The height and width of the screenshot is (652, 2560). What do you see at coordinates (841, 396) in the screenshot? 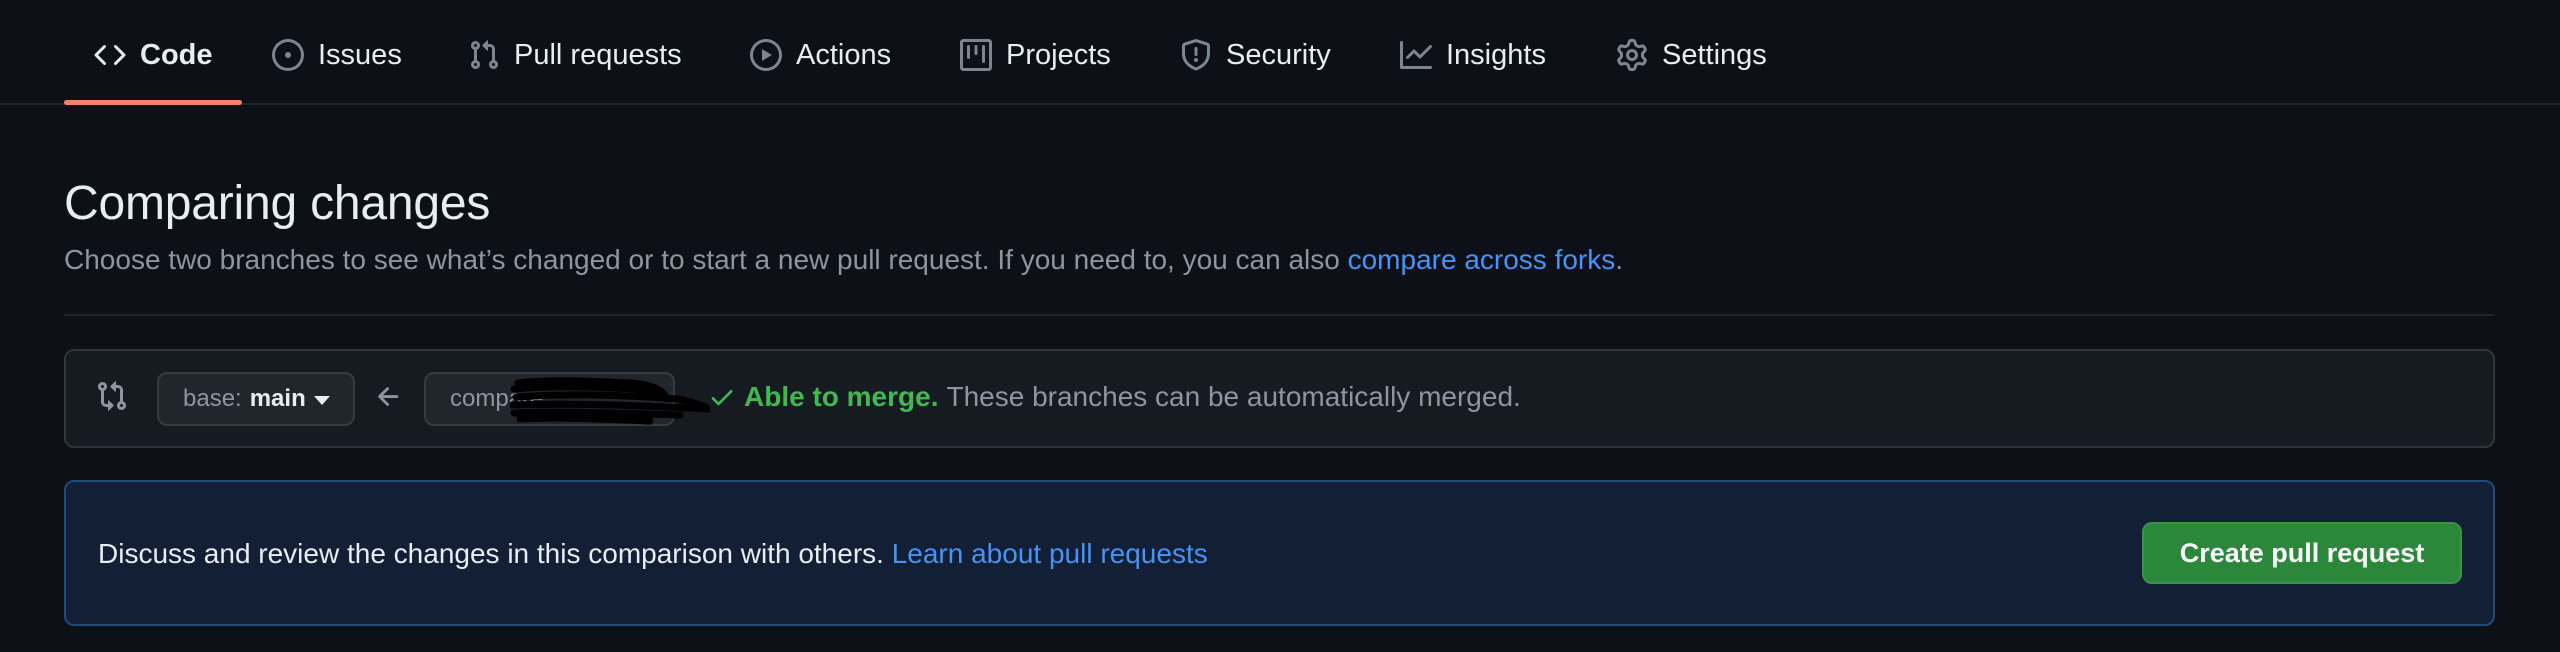
I see `merge-status-label: Able to merge.` at bounding box center [841, 396].